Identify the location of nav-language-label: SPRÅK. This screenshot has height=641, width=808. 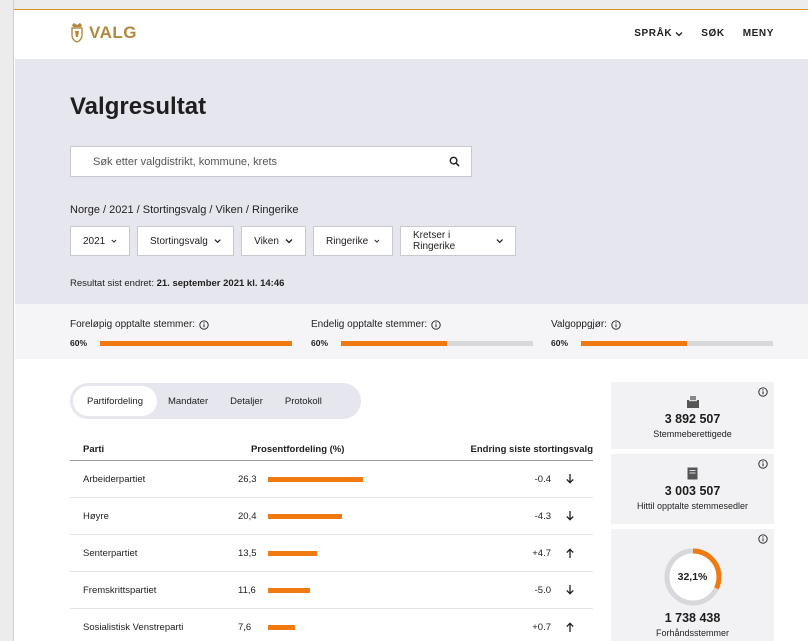
(653, 33).